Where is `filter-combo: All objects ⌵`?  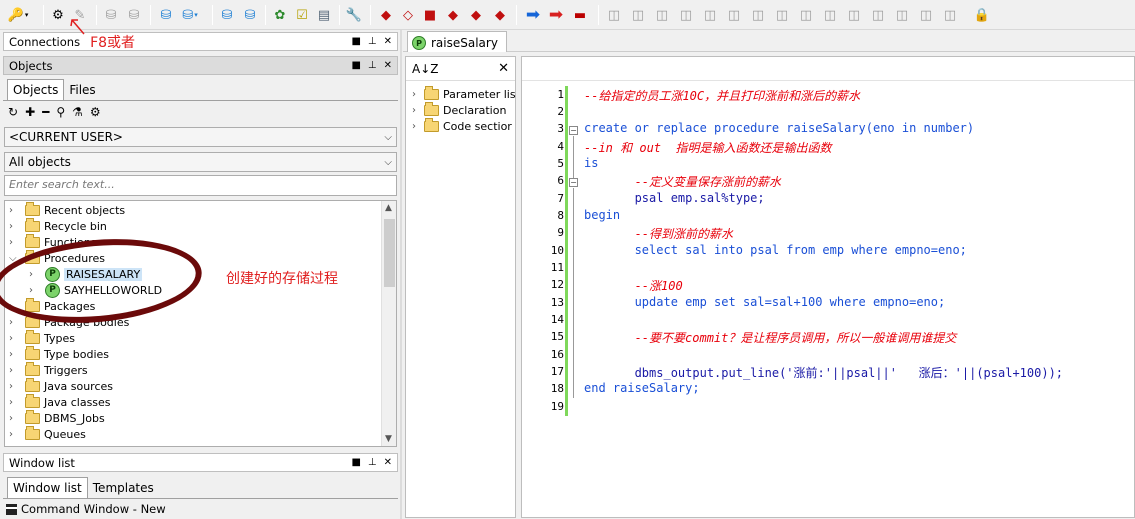
filter-combo: All objects ⌵ is located at coordinates (200, 162).